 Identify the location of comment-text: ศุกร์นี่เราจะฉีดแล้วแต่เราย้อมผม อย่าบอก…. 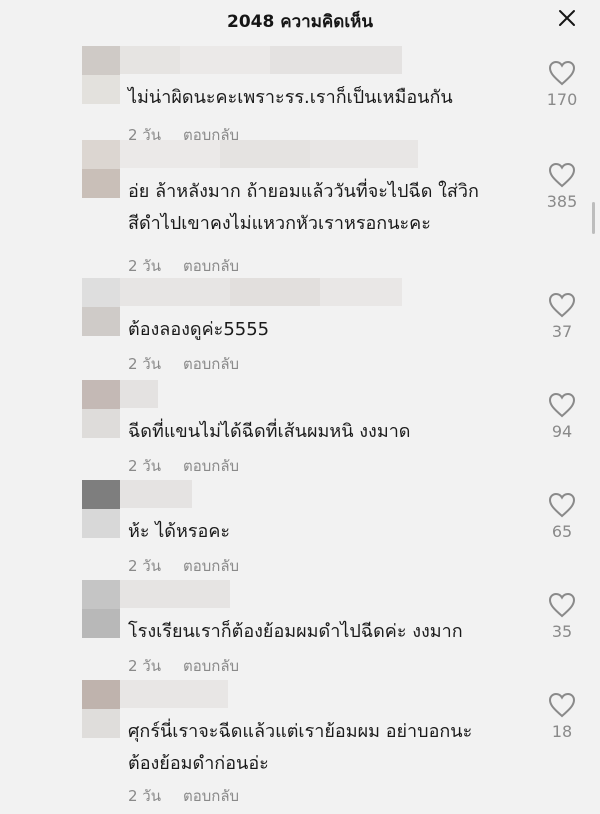
(300, 747).